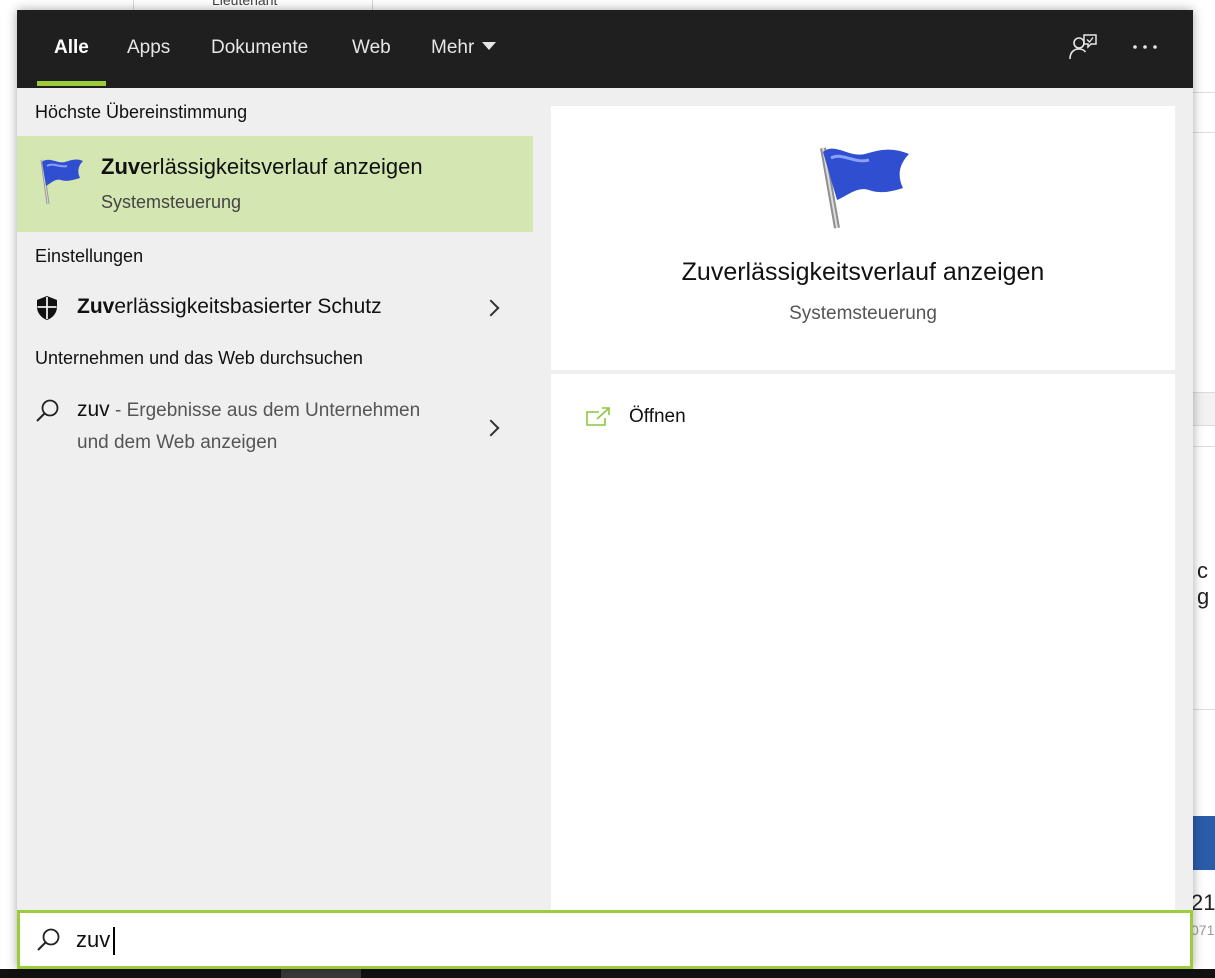  What do you see at coordinates (89, 256) in the screenshot?
I see `section-settings: Einstellungen` at bounding box center [89, 256].